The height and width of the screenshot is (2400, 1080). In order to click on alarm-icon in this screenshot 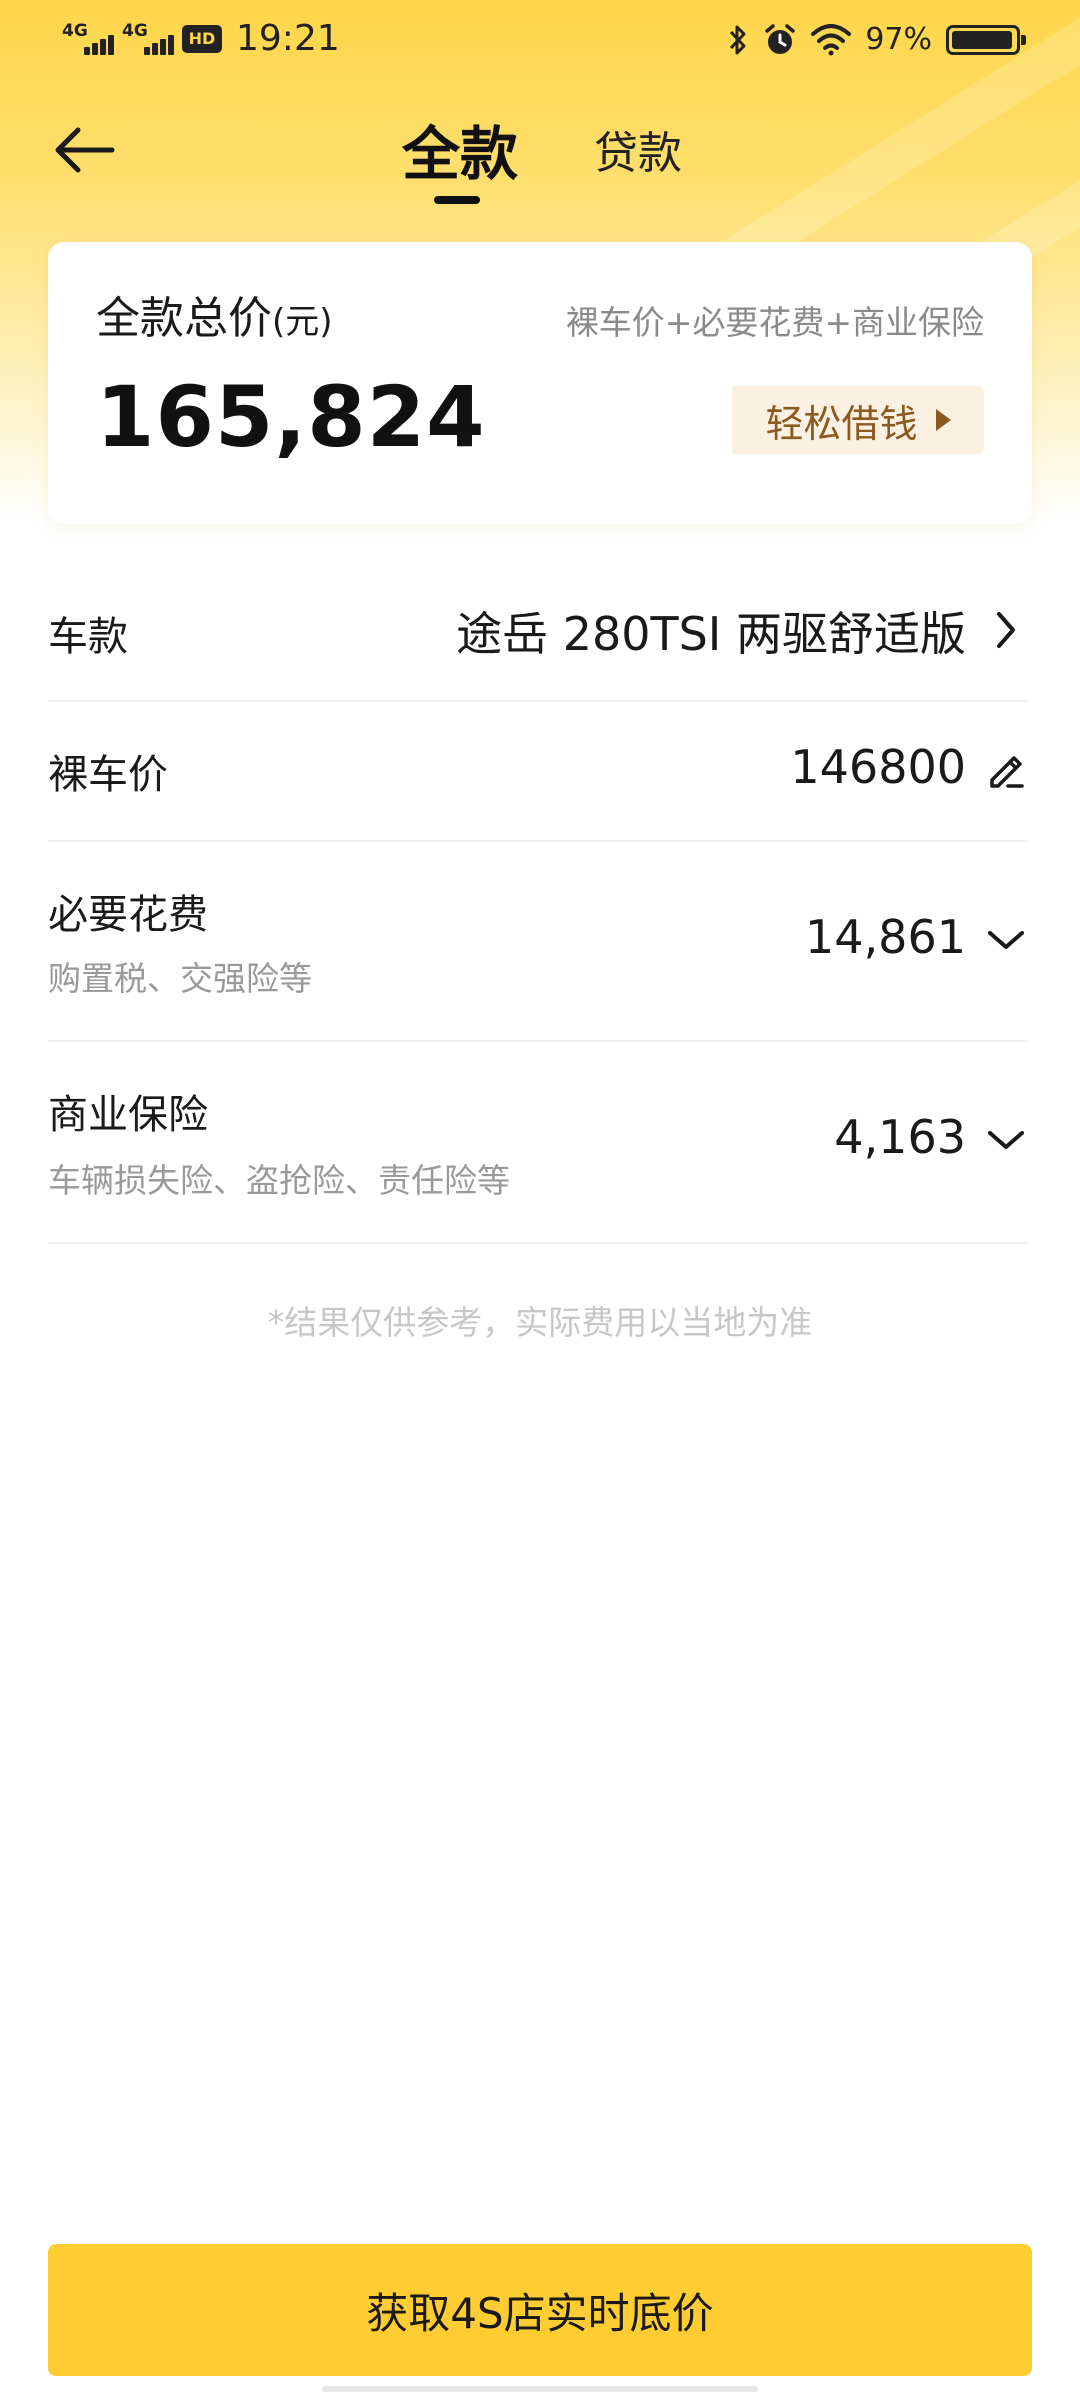, I will do `click(780, 38)`.